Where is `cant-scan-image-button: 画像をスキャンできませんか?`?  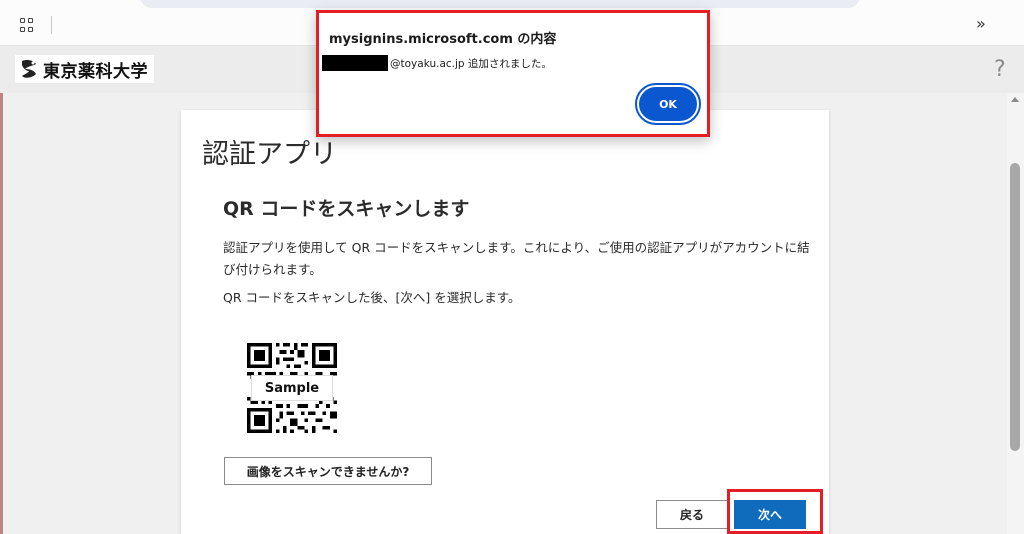
cant-scan-image-button: 画像をスキャンできませんか? is located at coordinates (328, 471).